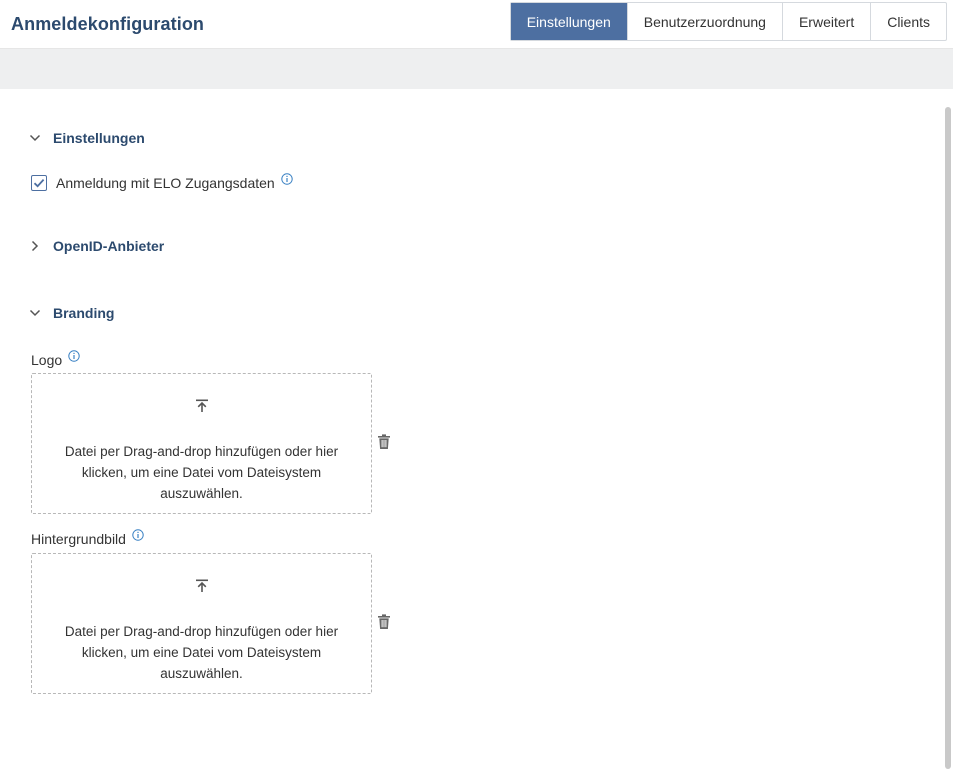 This screenshot has height=769, width=953. Describe the element at coordinates (908, 21) in the screenshot. I see `tab-clients: Clients` at that location.